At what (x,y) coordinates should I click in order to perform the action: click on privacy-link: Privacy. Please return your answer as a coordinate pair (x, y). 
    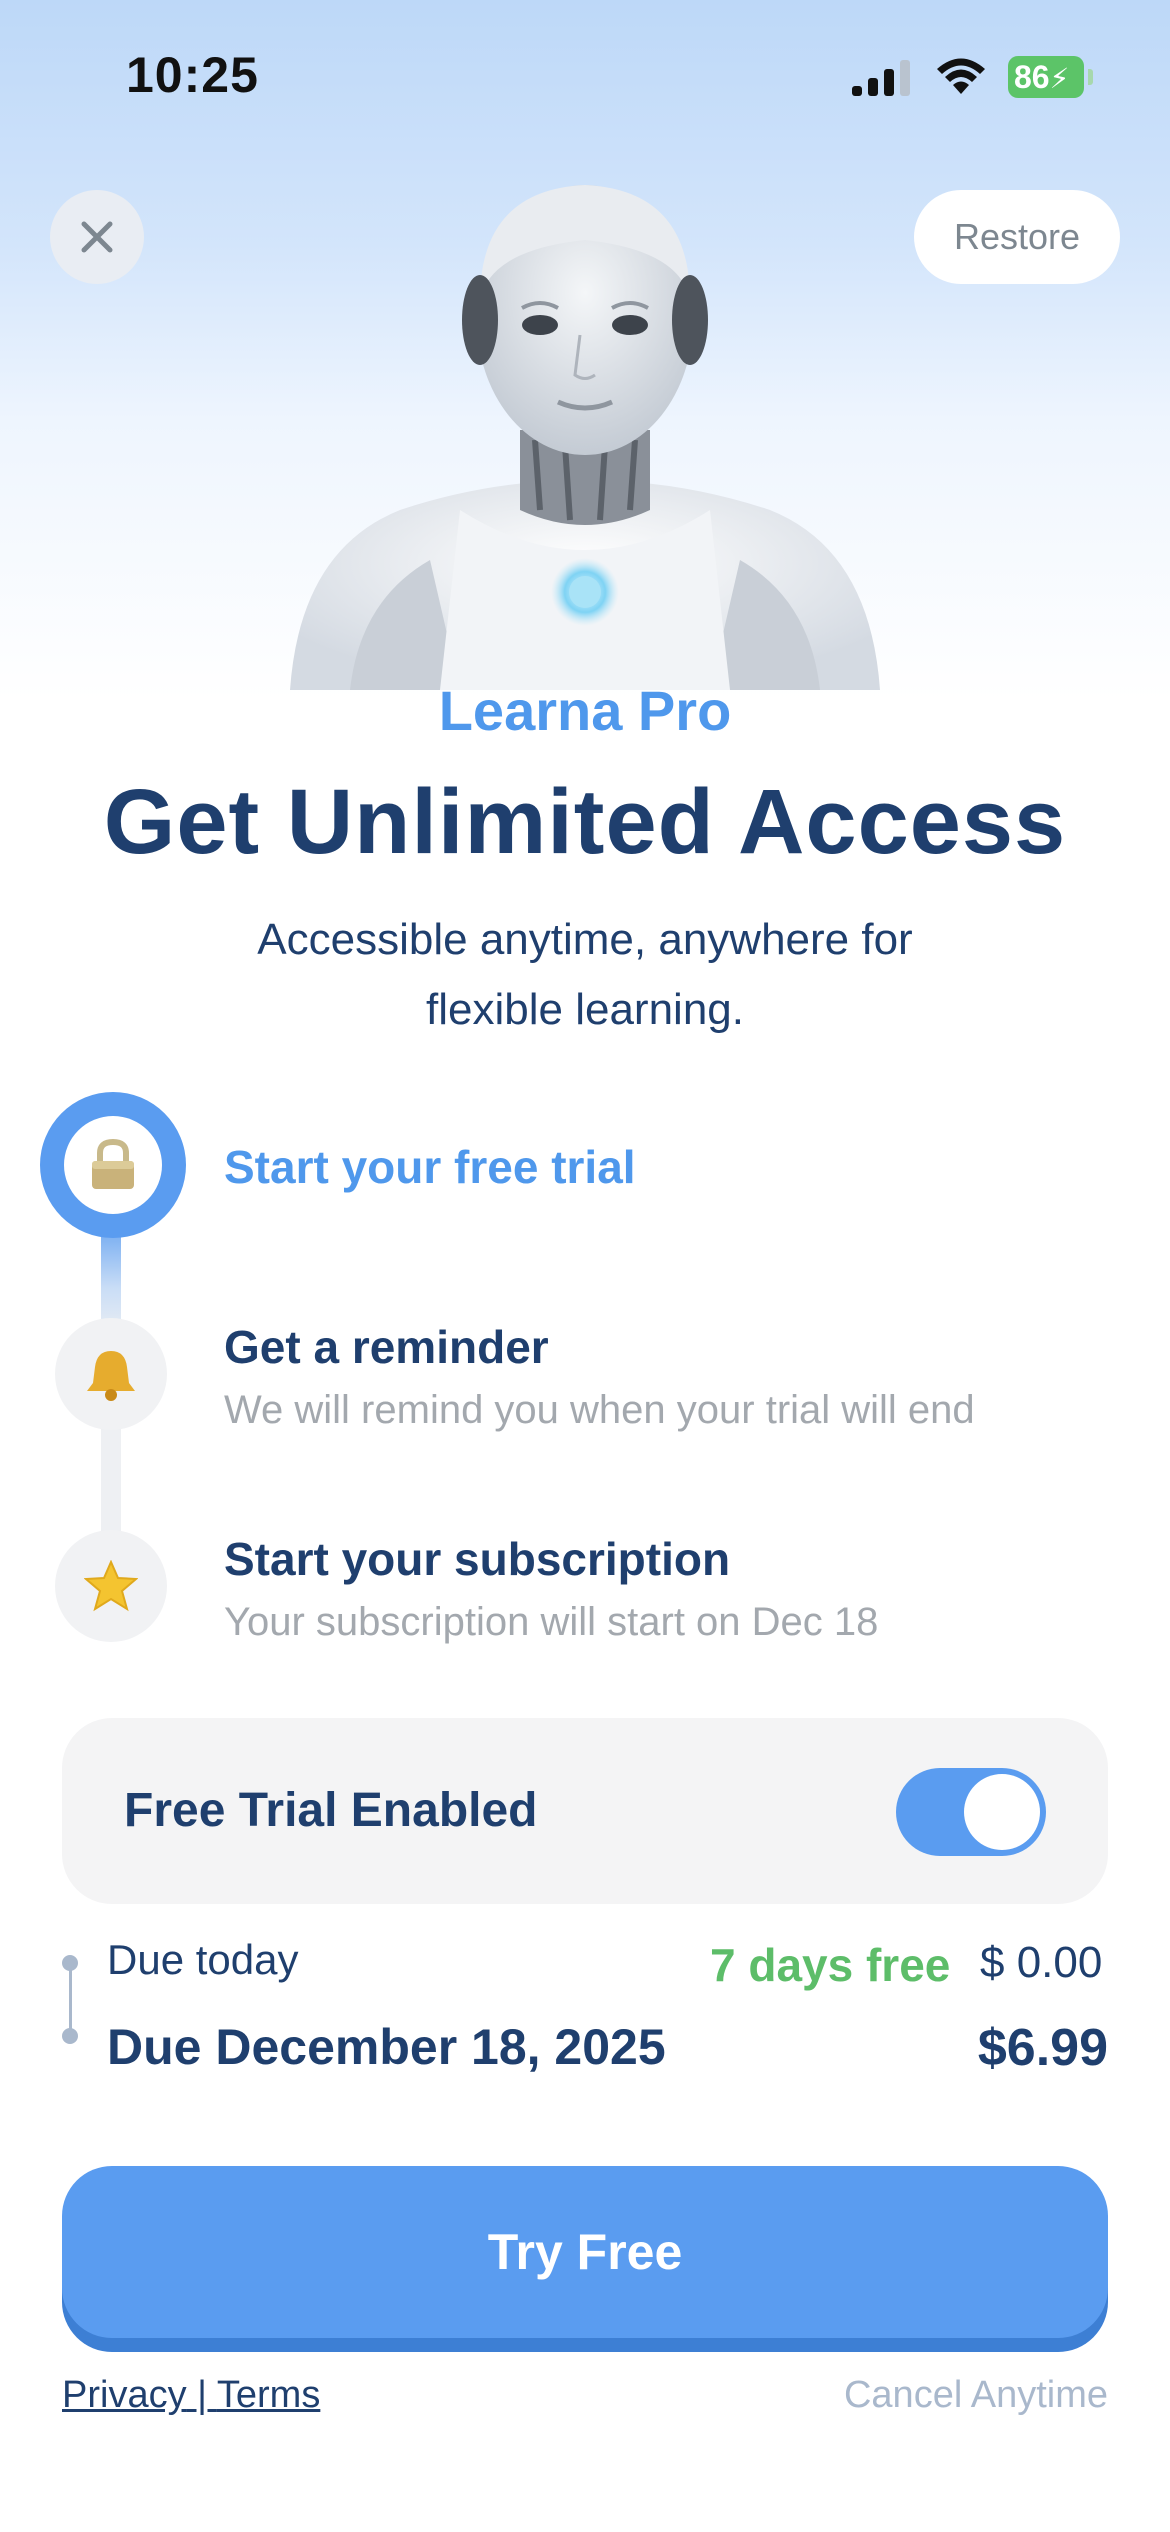
    Looking at the image, I should click on (124, 2395).